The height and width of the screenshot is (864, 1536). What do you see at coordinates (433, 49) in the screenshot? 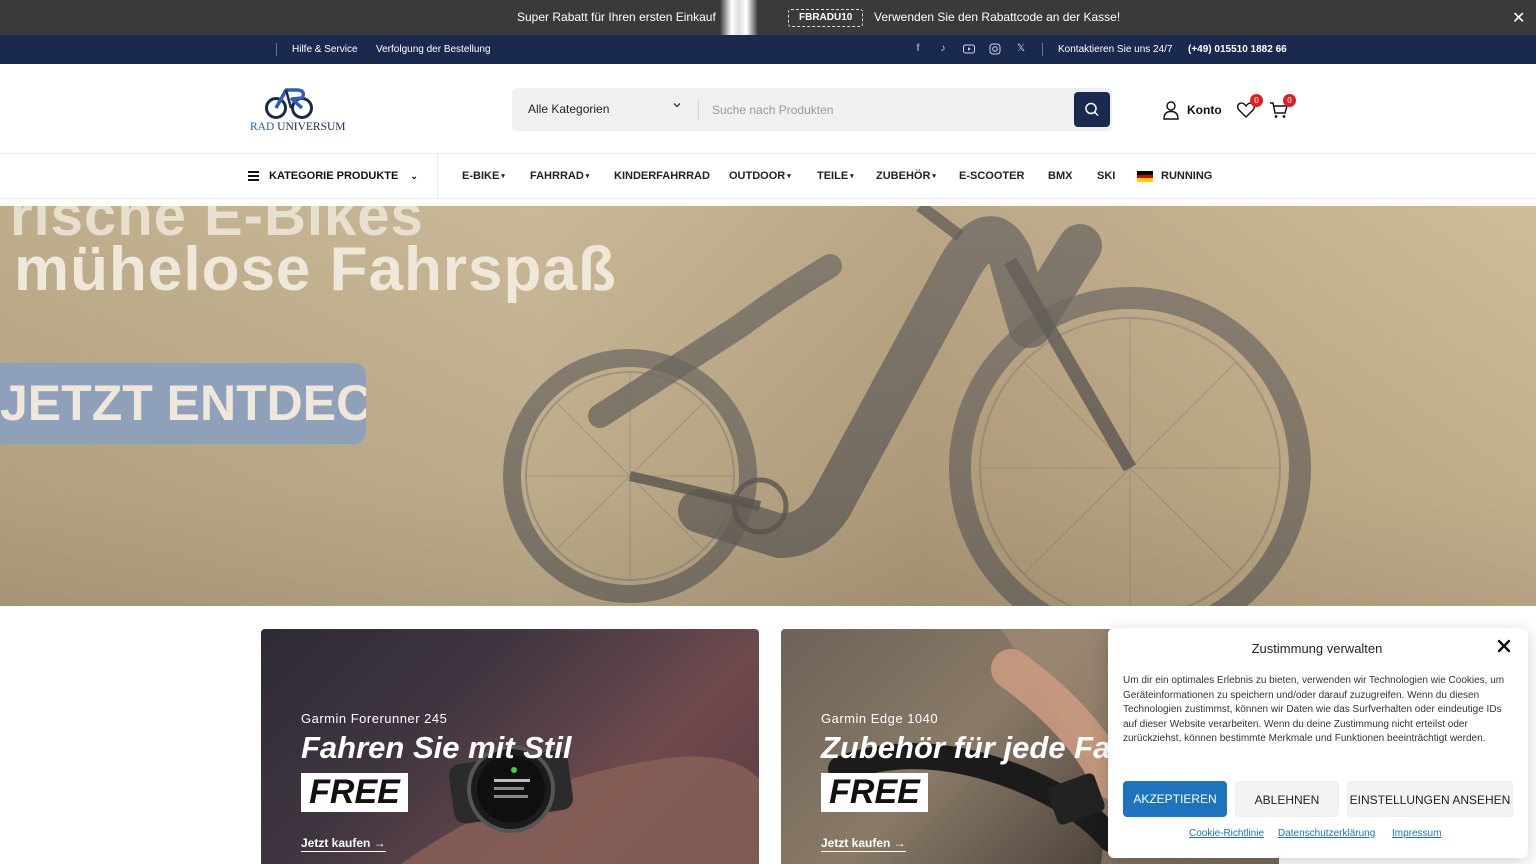
I see `order-tracking-link: Verfolgung der Bestellung` at bounding box center [433, 49].